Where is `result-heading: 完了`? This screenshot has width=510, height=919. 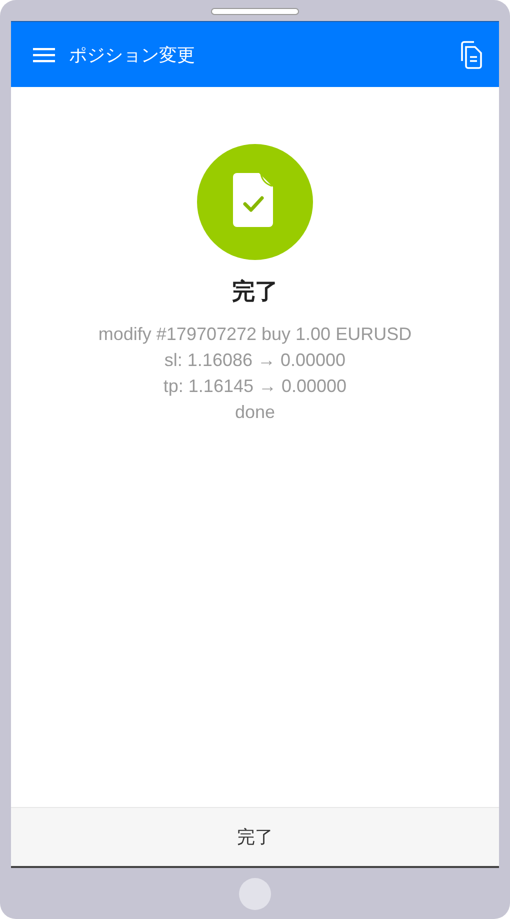
result-heading: 完了 is located at coordinates (255, 292).